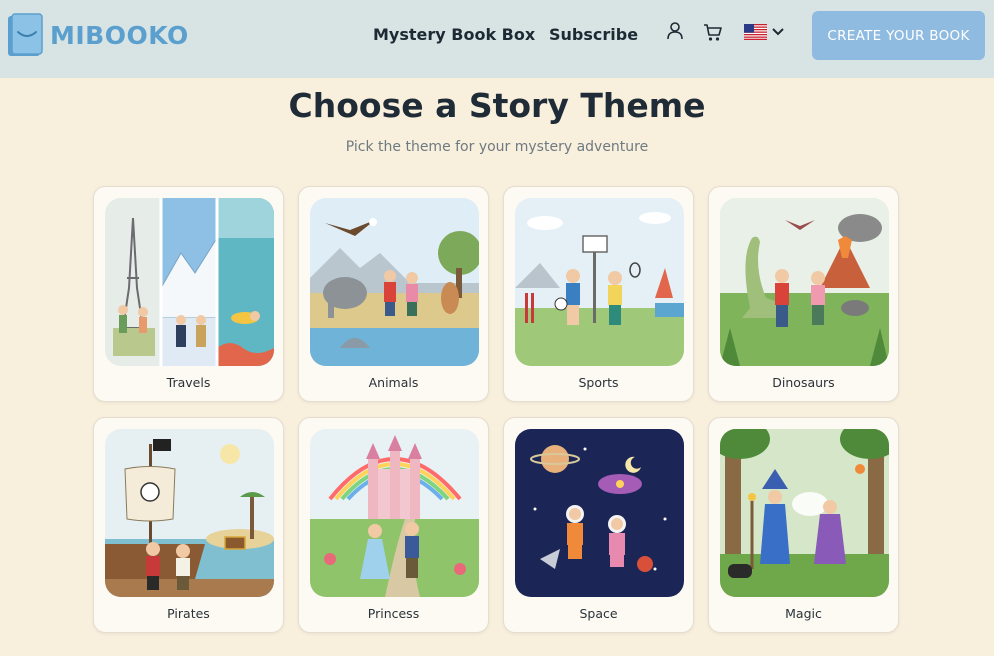 This screenshot has height=656, width=994. Describe the element at coordinates (593, 34) in the screenshot. I see `nav-subscribe: Subscribe` at that location.